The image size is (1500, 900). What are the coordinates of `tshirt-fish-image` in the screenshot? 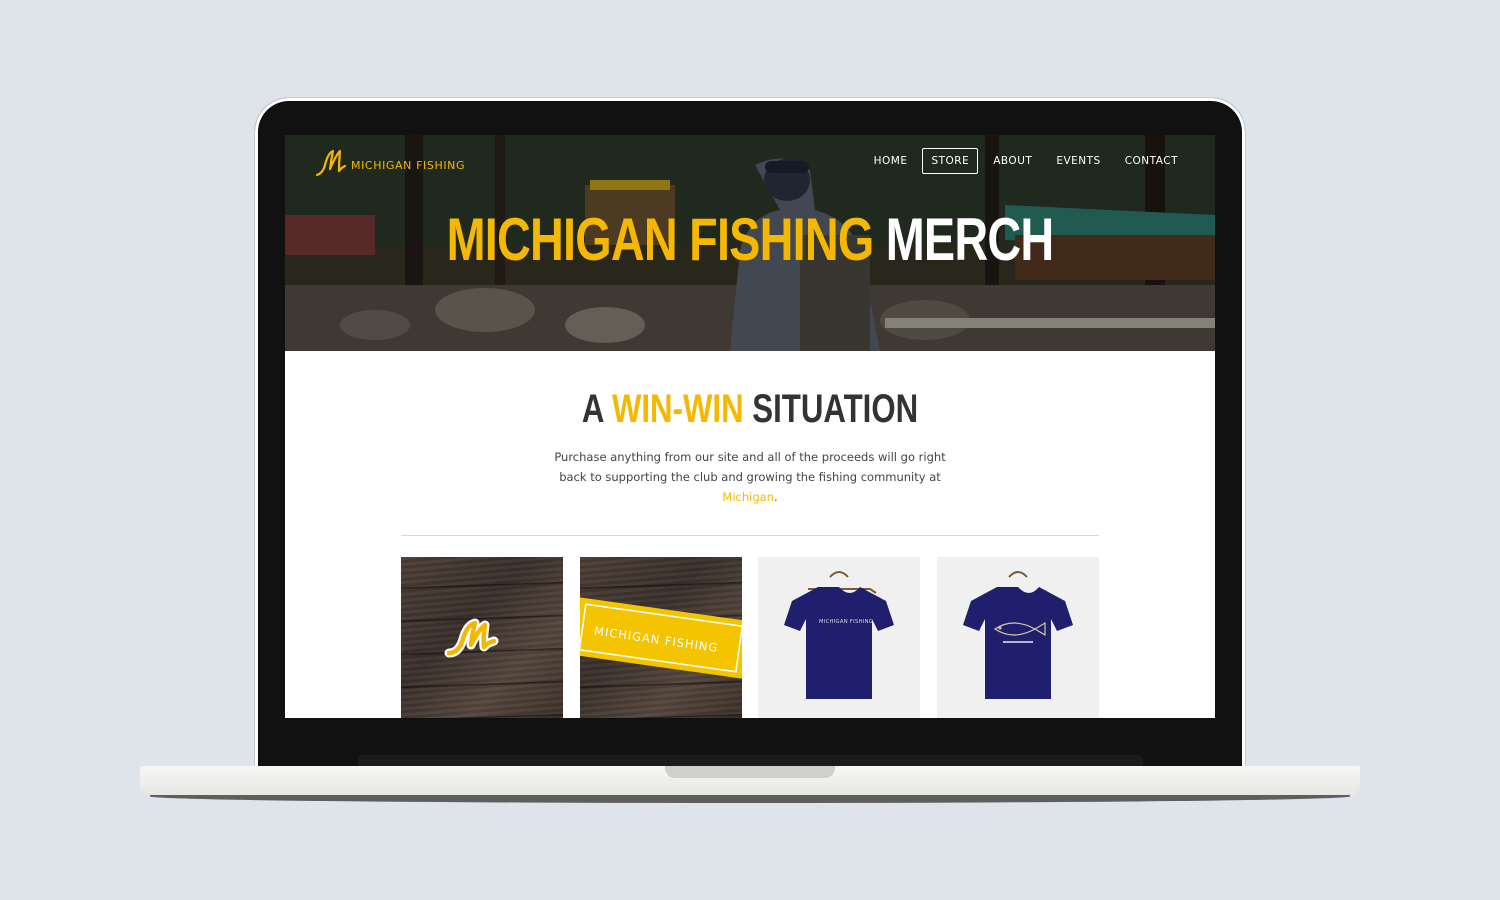 It's located at (1018, 635).